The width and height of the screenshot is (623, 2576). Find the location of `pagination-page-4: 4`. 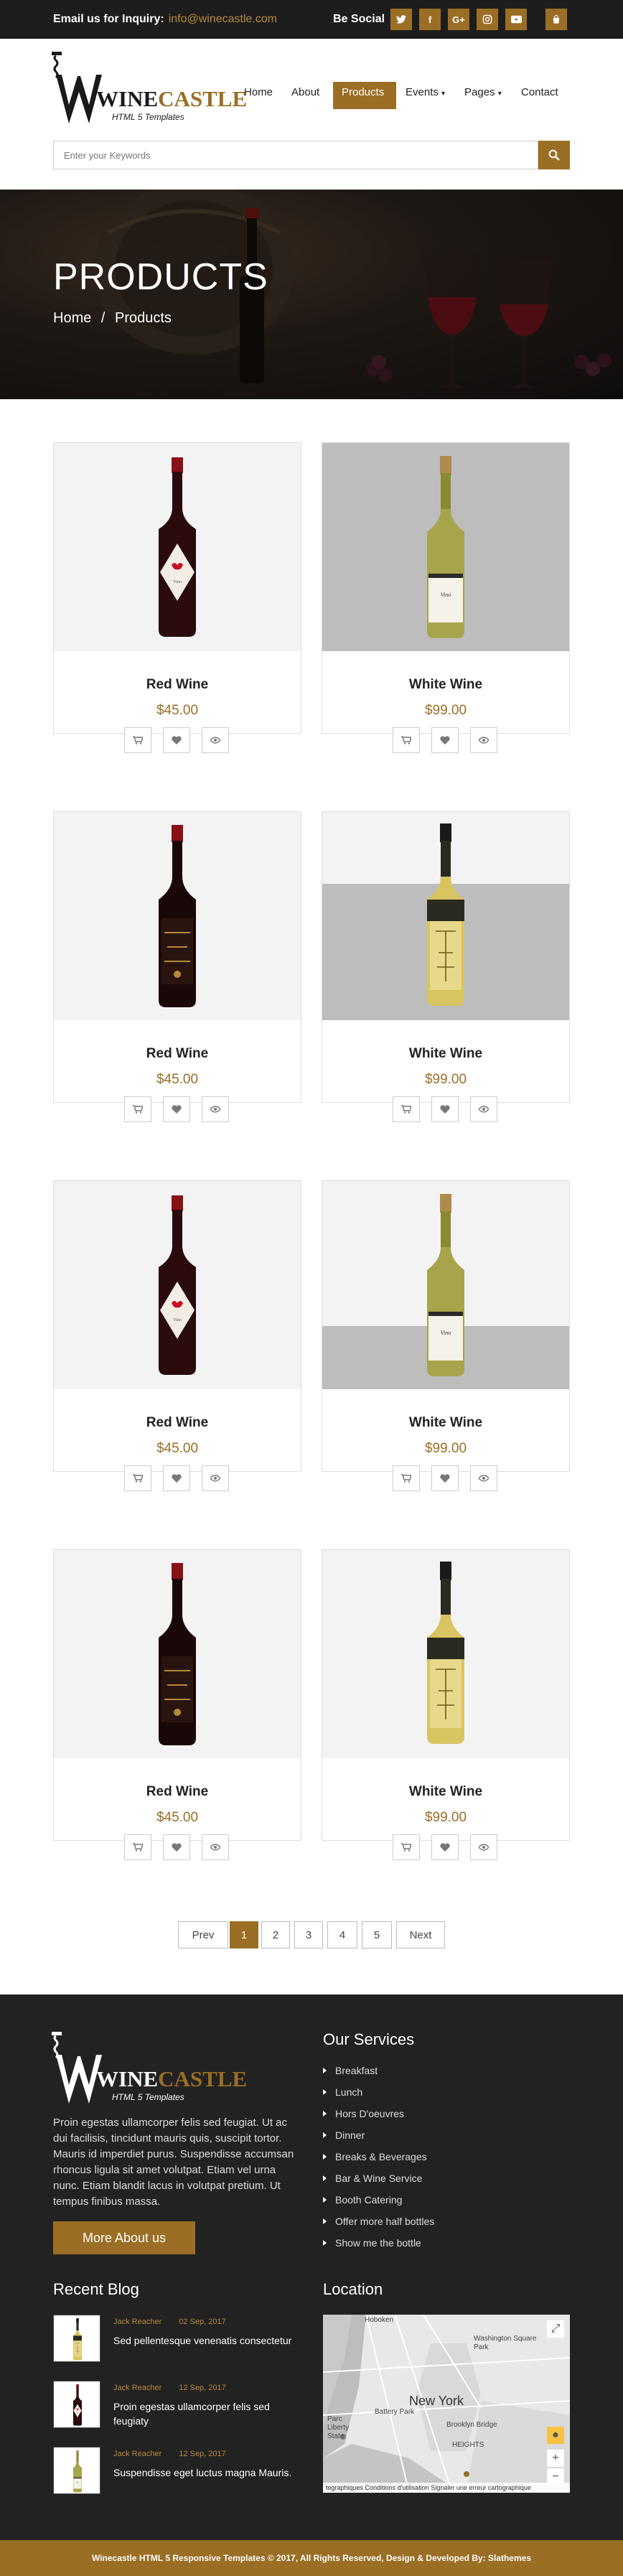

pagination-page-4: 4 is located at coordinates (342, 1935).